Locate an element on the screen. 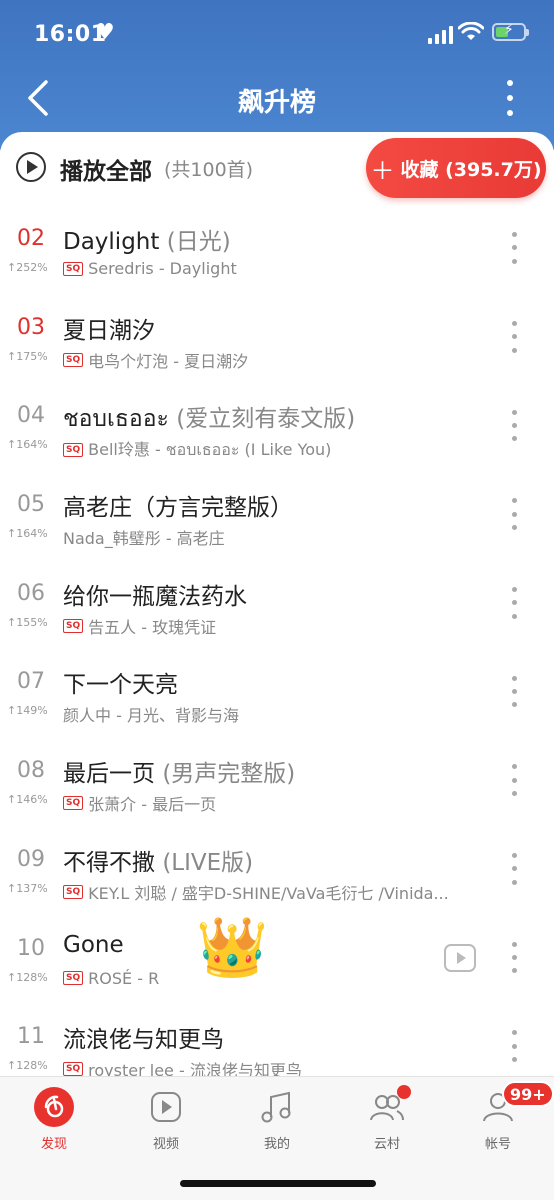  song-meta: 颜人中 - 月光、背影与海 is located at coordinates (151, 714).